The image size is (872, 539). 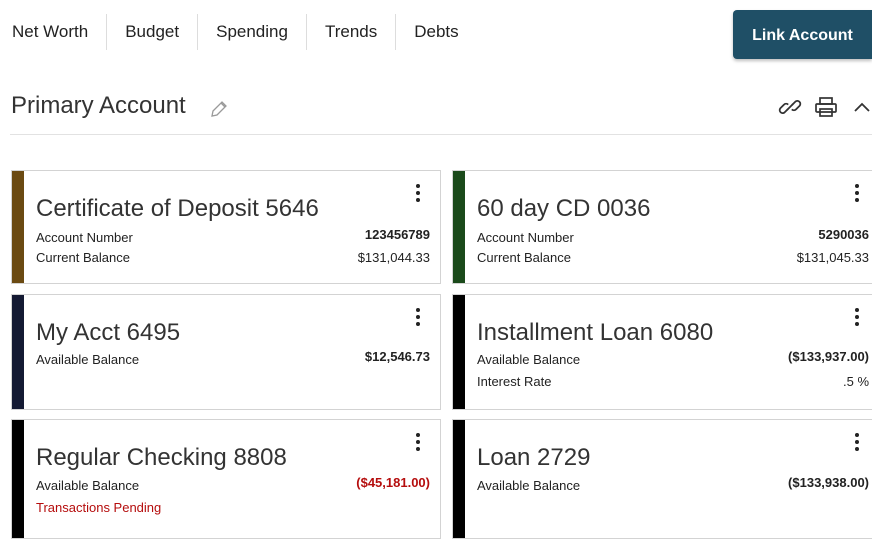 I want to click on account-row: Interest Rate .5 %, so click(x=673, y=381).